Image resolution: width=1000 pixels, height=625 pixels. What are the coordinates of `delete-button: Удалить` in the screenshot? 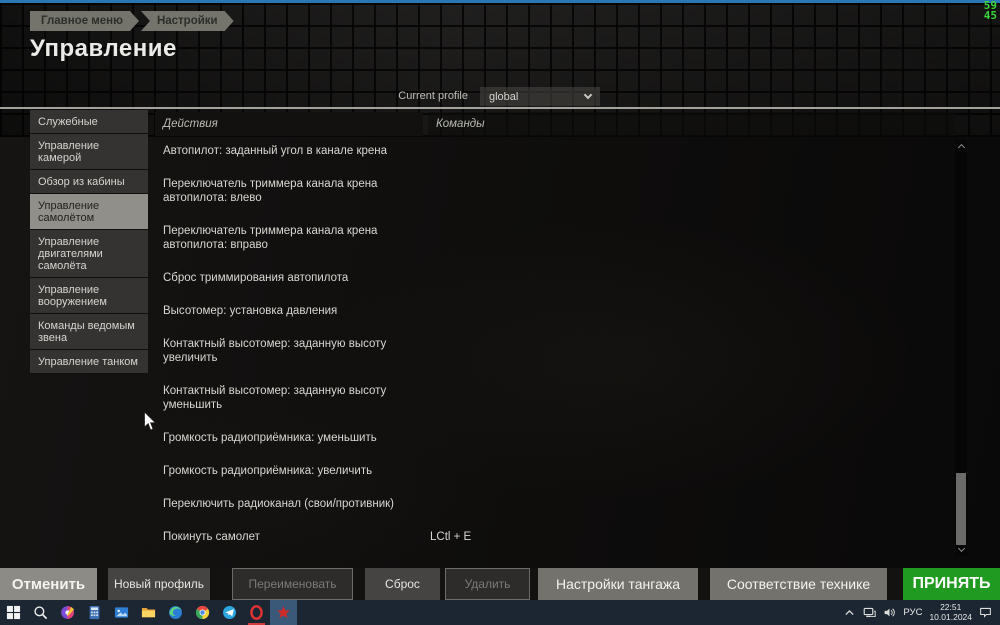 It's located at (487, 584).